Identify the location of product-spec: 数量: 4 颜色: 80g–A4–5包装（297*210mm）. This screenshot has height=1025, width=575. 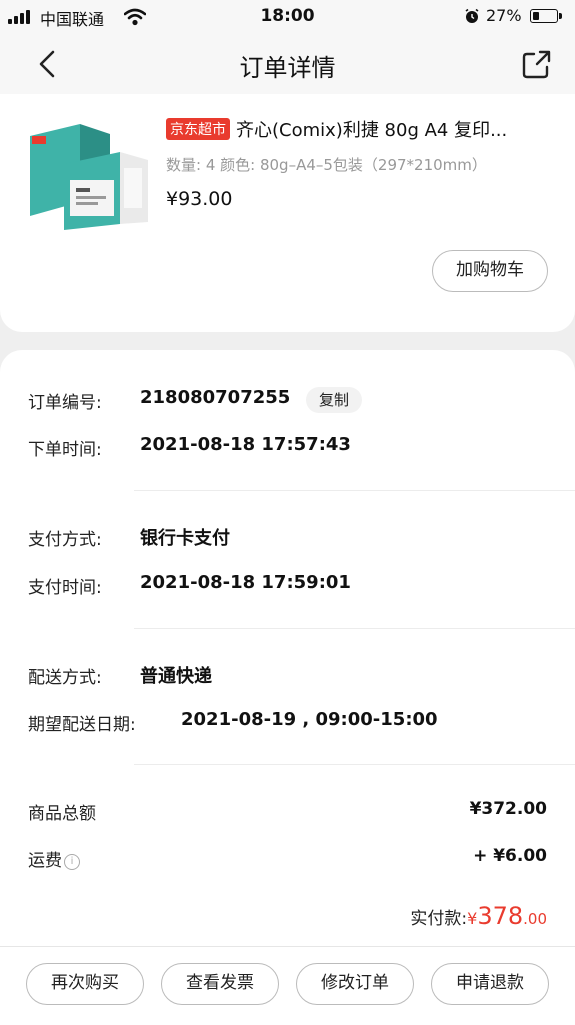
(326, 165).